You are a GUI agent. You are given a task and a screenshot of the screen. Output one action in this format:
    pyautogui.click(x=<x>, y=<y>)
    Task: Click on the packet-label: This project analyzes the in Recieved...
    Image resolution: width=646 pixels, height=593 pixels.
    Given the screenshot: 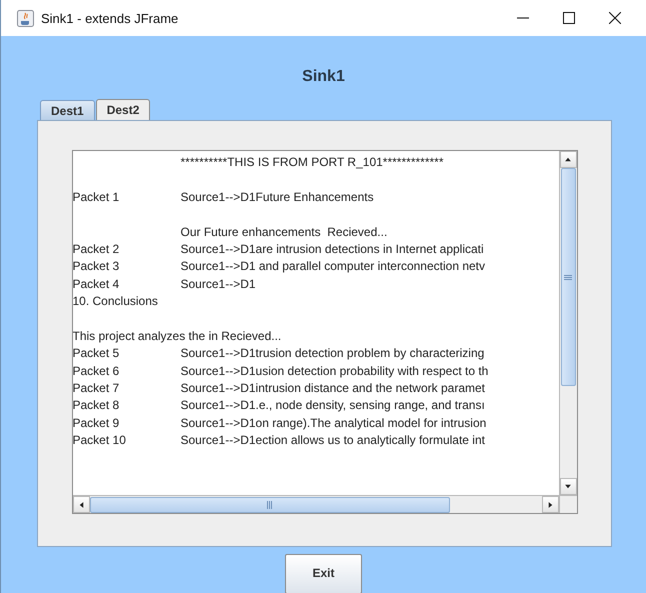 What is the action you would take?
    pyautogui.click(x=177, y=336)
    